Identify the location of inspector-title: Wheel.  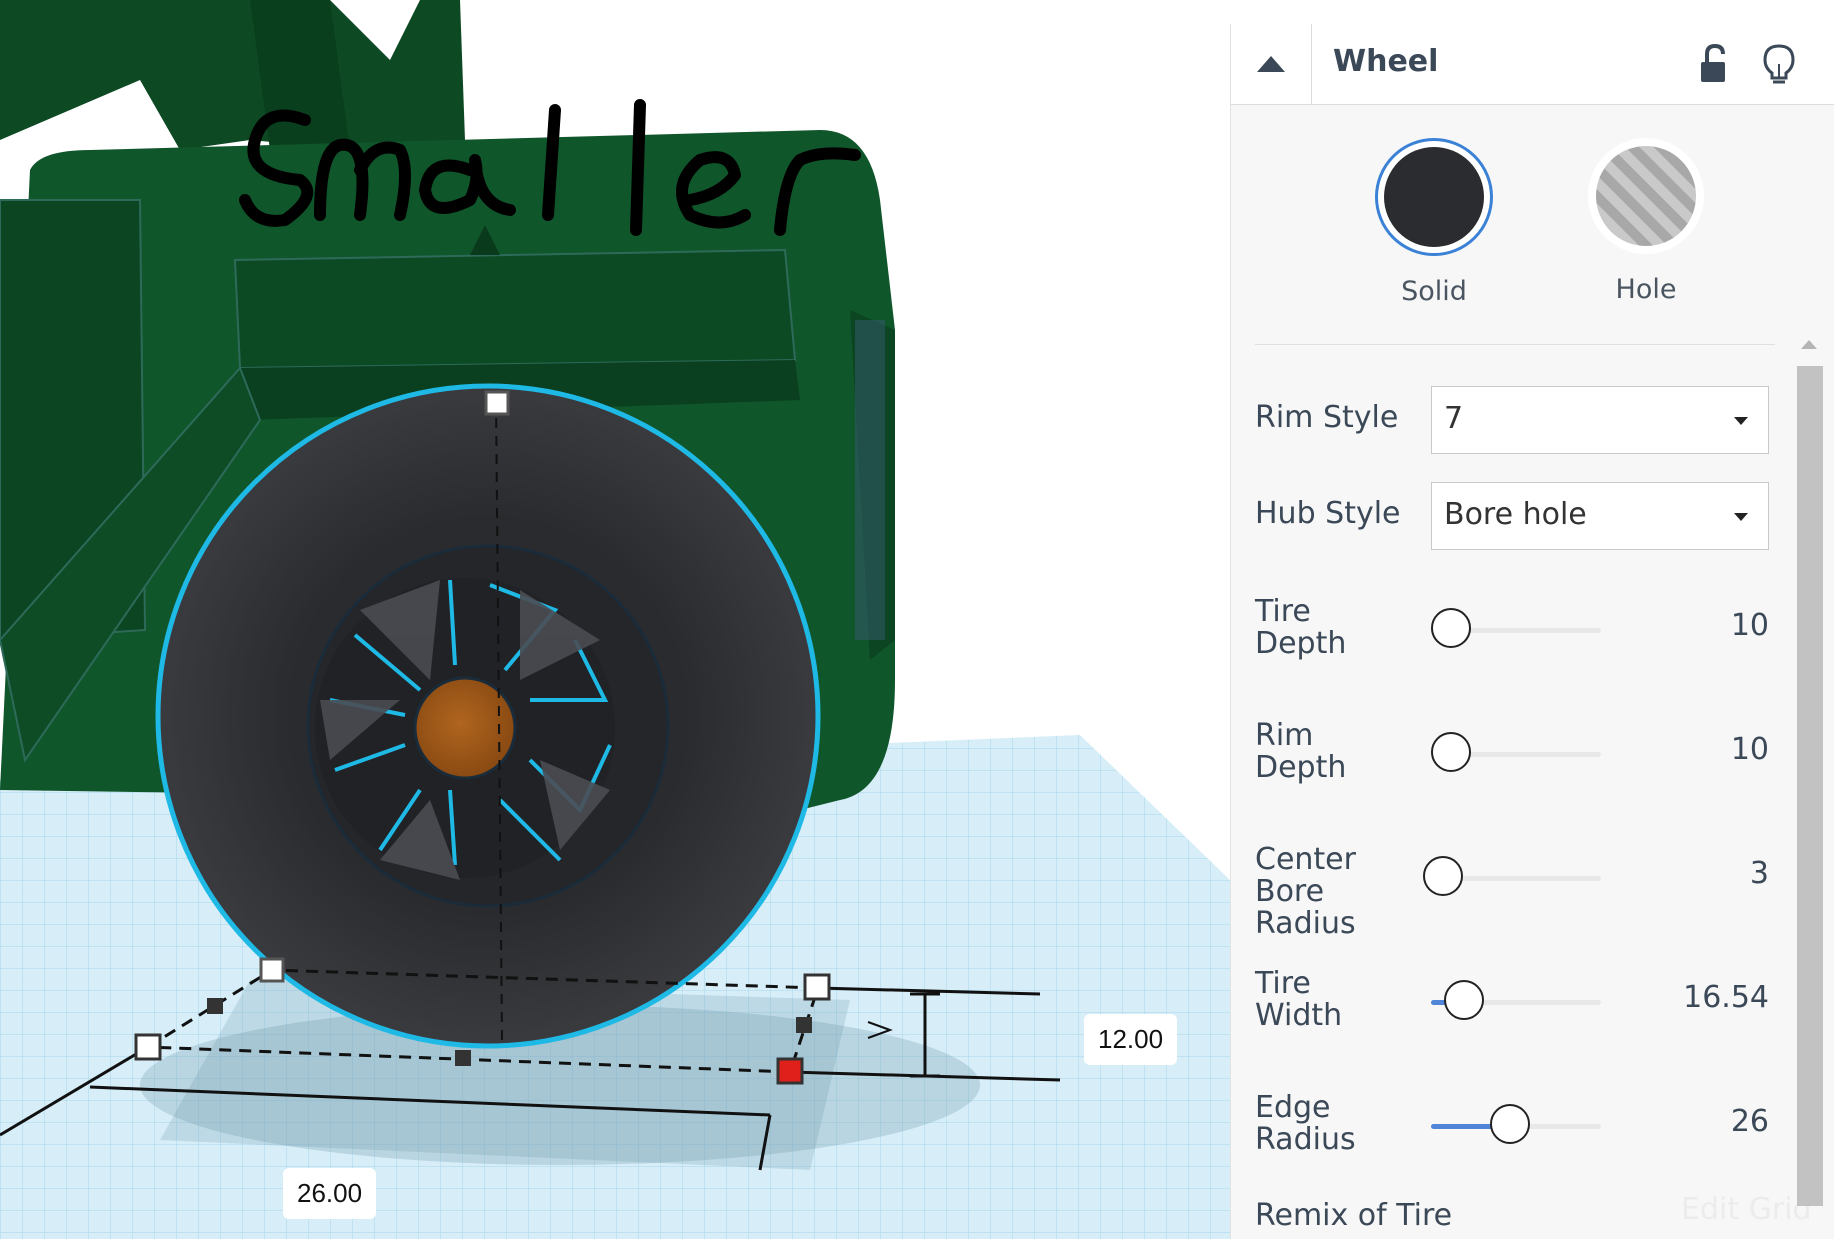
(1386, 61).